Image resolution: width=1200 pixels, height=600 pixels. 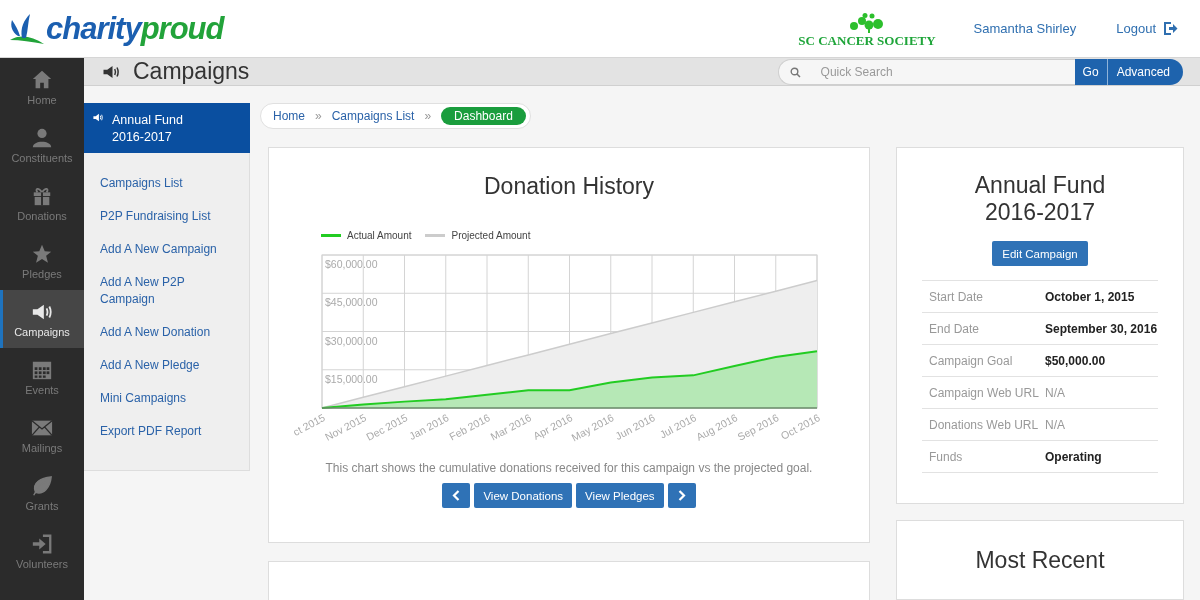 I want to click on organization-name: SC CANCER SOCIETY, so click(x=867, y=40).